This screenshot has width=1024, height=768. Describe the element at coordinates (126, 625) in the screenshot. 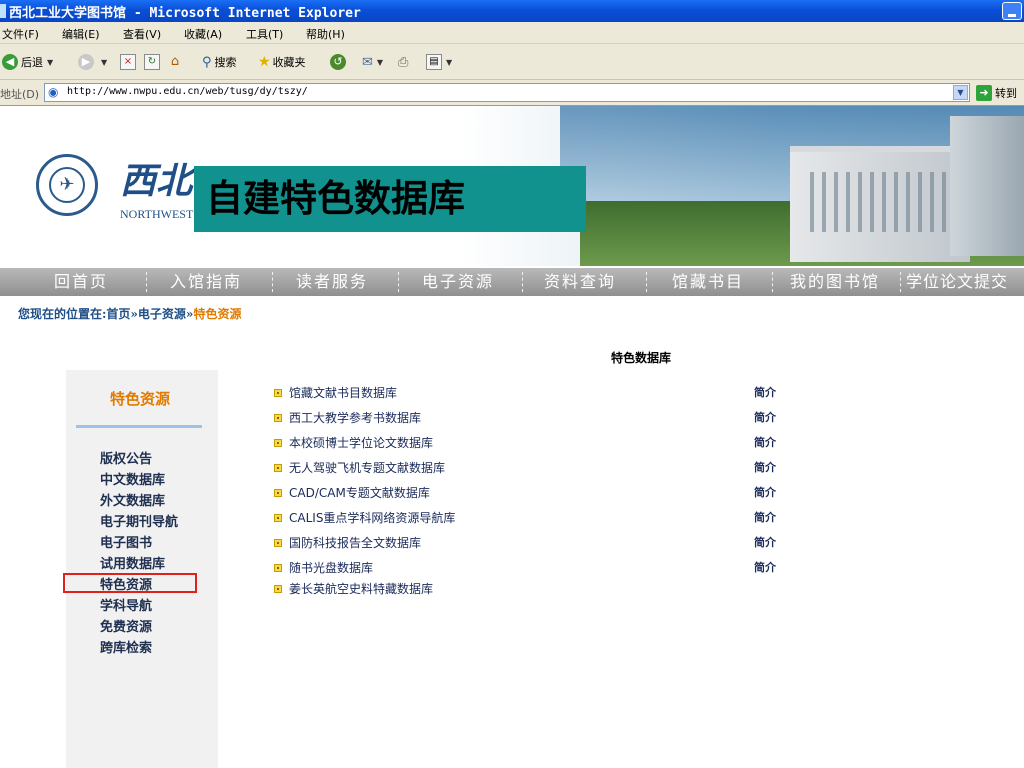

I see `sidebar-item-free: 免费资源` at that location.